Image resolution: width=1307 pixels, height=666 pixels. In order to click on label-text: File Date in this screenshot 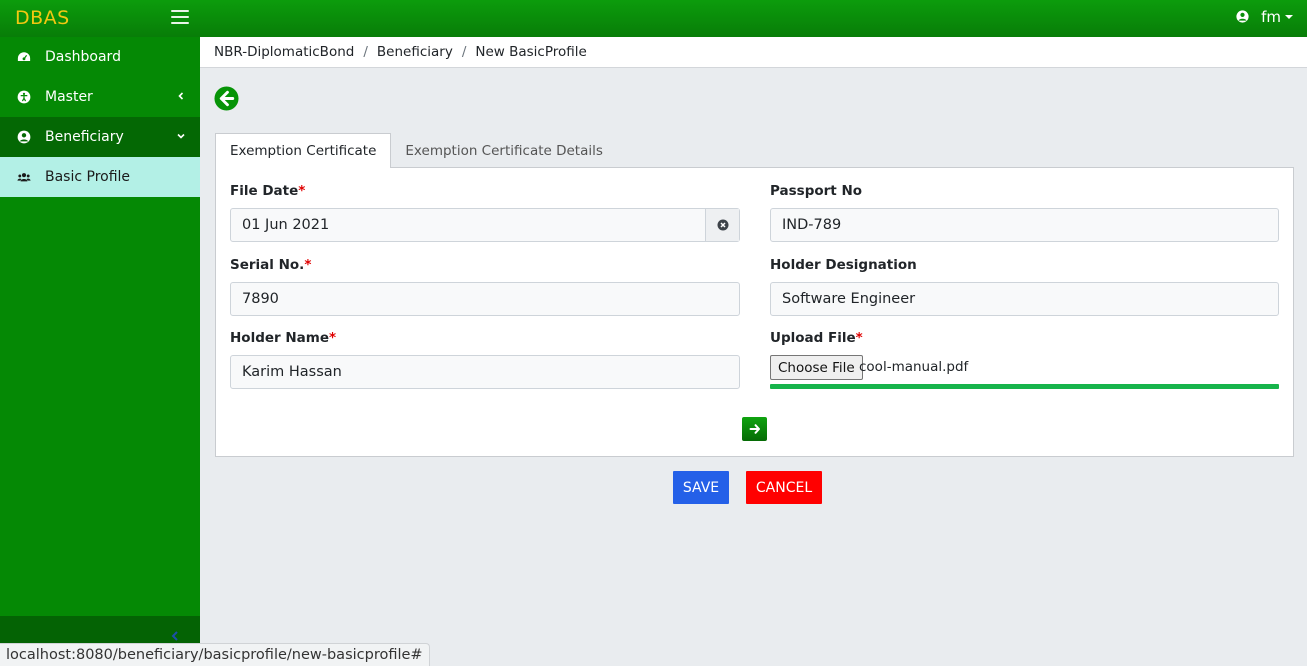, I will do `click(264, 191)`.